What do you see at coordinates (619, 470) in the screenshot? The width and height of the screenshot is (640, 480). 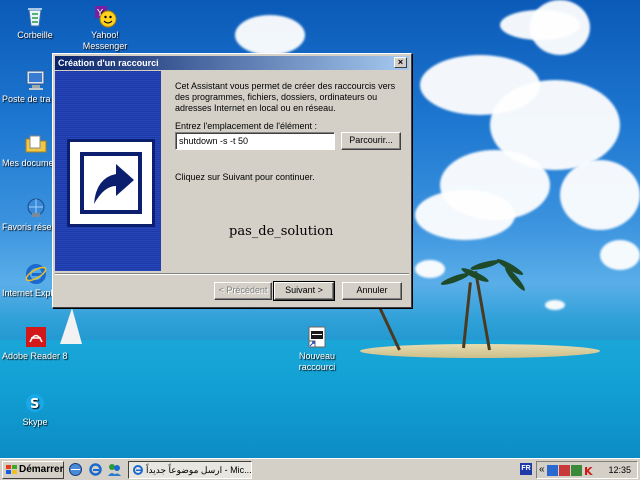 I see `clock: 12:35` at bounding box center [619, 470].